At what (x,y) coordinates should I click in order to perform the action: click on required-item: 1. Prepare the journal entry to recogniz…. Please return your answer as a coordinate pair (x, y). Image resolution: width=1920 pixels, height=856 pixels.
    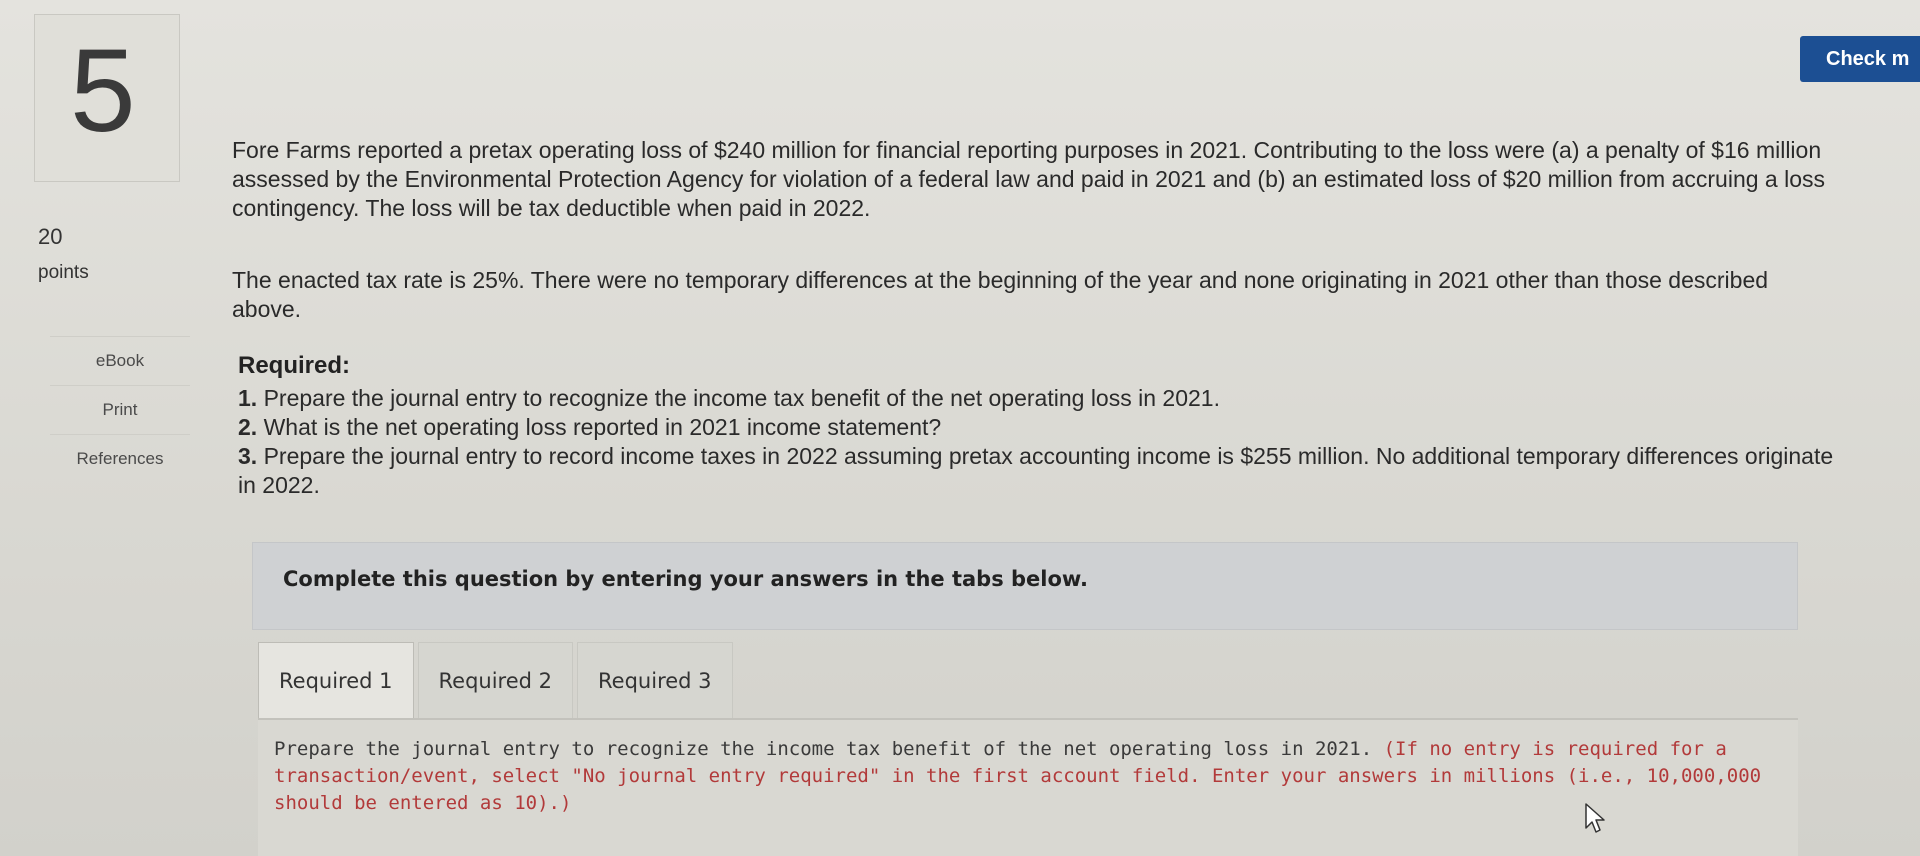
    Looking at the image, I should click on (1038, 398).